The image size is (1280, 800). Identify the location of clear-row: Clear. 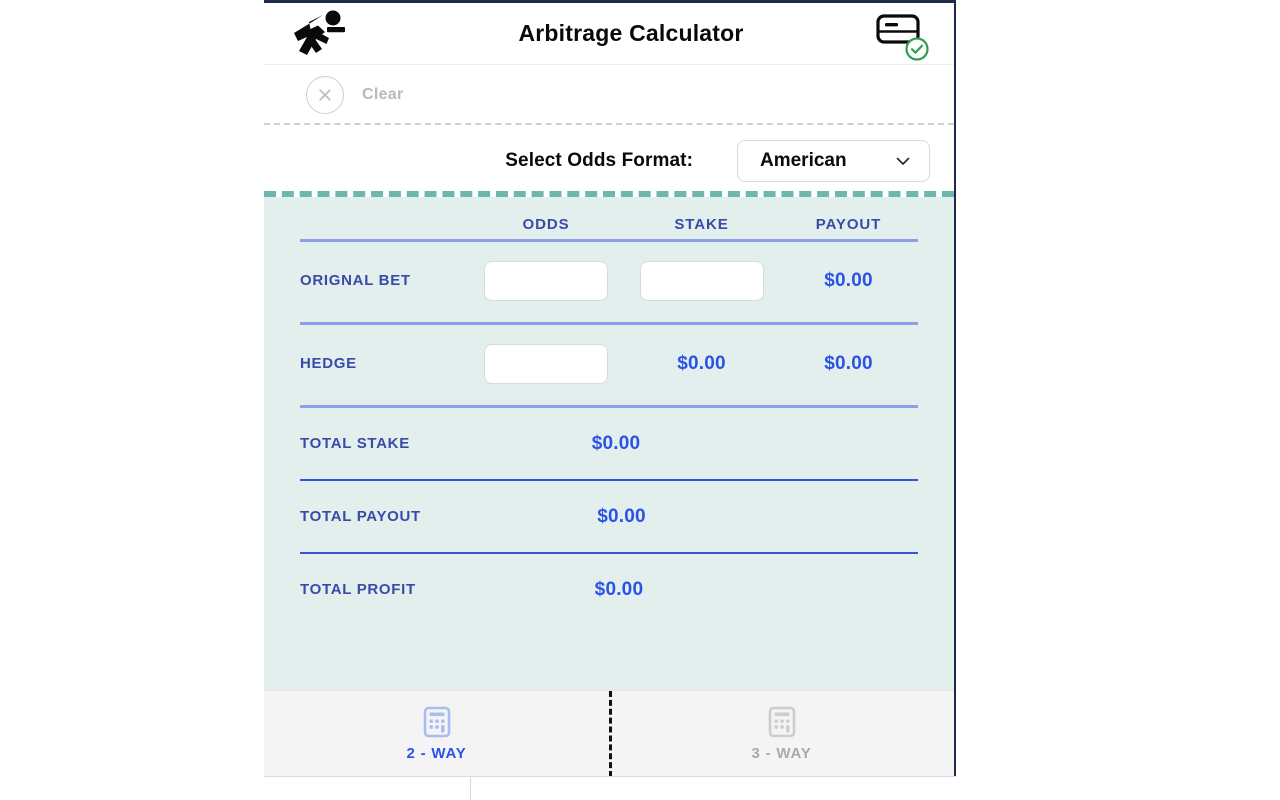
(609, 95).